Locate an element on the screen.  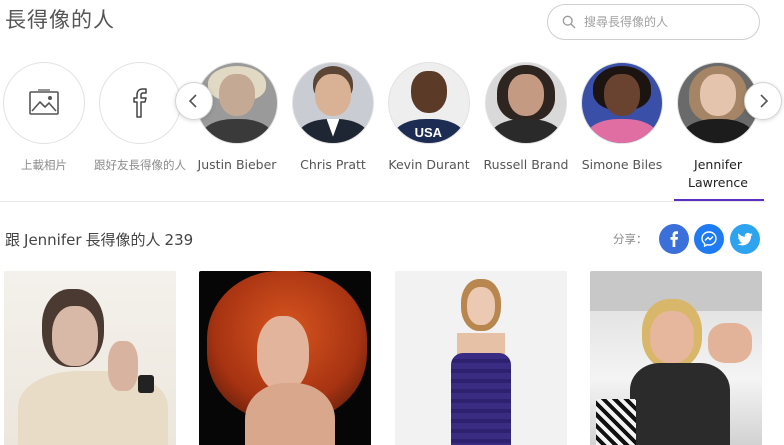
results-heading: 跟 Jennifer 長得像的人 239 is located at coordinates (101, 239).